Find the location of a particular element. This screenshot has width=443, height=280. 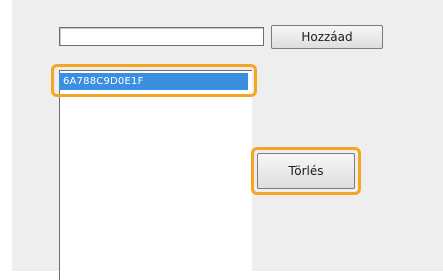

list-item: 6A788C9D0E1F is located at coordinates (153, 81).